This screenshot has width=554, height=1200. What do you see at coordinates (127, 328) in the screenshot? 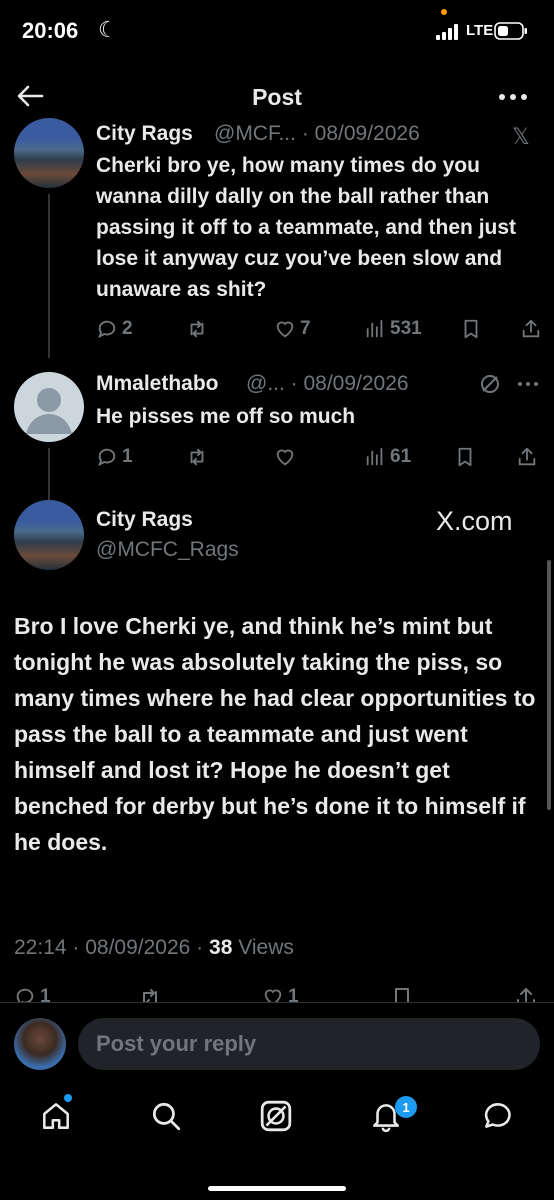
I see `reply-count: 2` at bounding box center [127, 328].